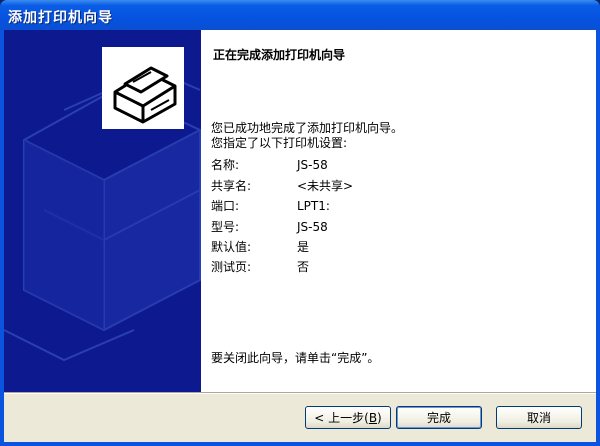  What do you see at coordinates (598, 238) in the screenshot?
I see `window-frame-right` at bounding box center [598, 238].